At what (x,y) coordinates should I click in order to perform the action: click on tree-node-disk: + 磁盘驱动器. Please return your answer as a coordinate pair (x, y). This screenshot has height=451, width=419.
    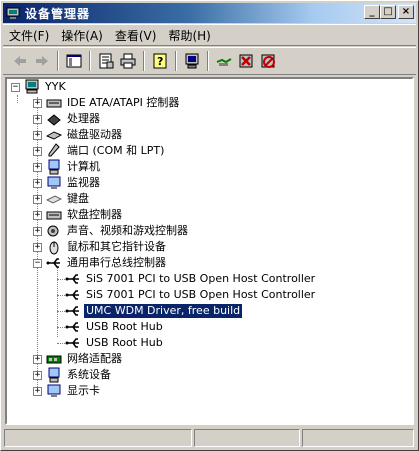
    Looking at the image, I should click on (78, 135).